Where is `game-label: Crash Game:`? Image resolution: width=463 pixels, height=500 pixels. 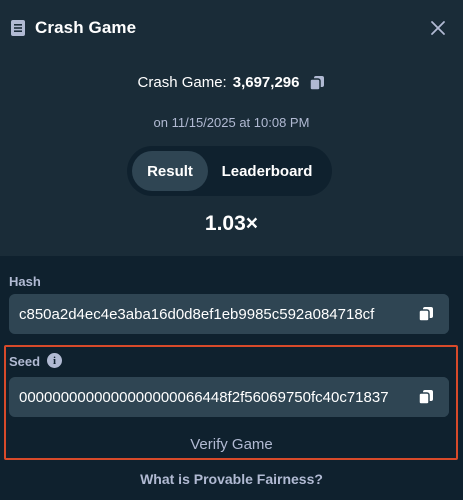 game-label: Crash Game: is located at coordinates (182, 82).